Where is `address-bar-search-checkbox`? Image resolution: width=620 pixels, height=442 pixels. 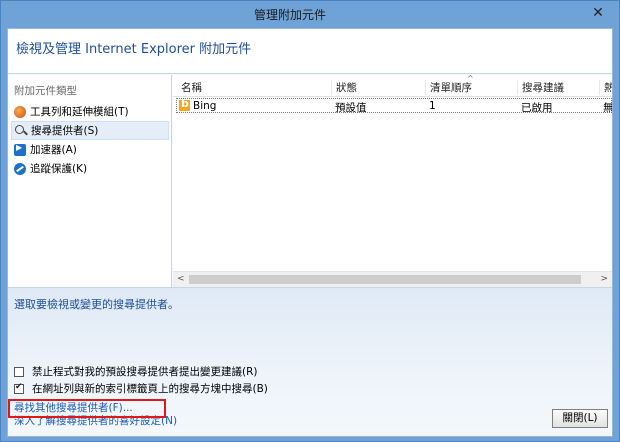 address-bar-search-checkbox is located at coordinates (19, 388).